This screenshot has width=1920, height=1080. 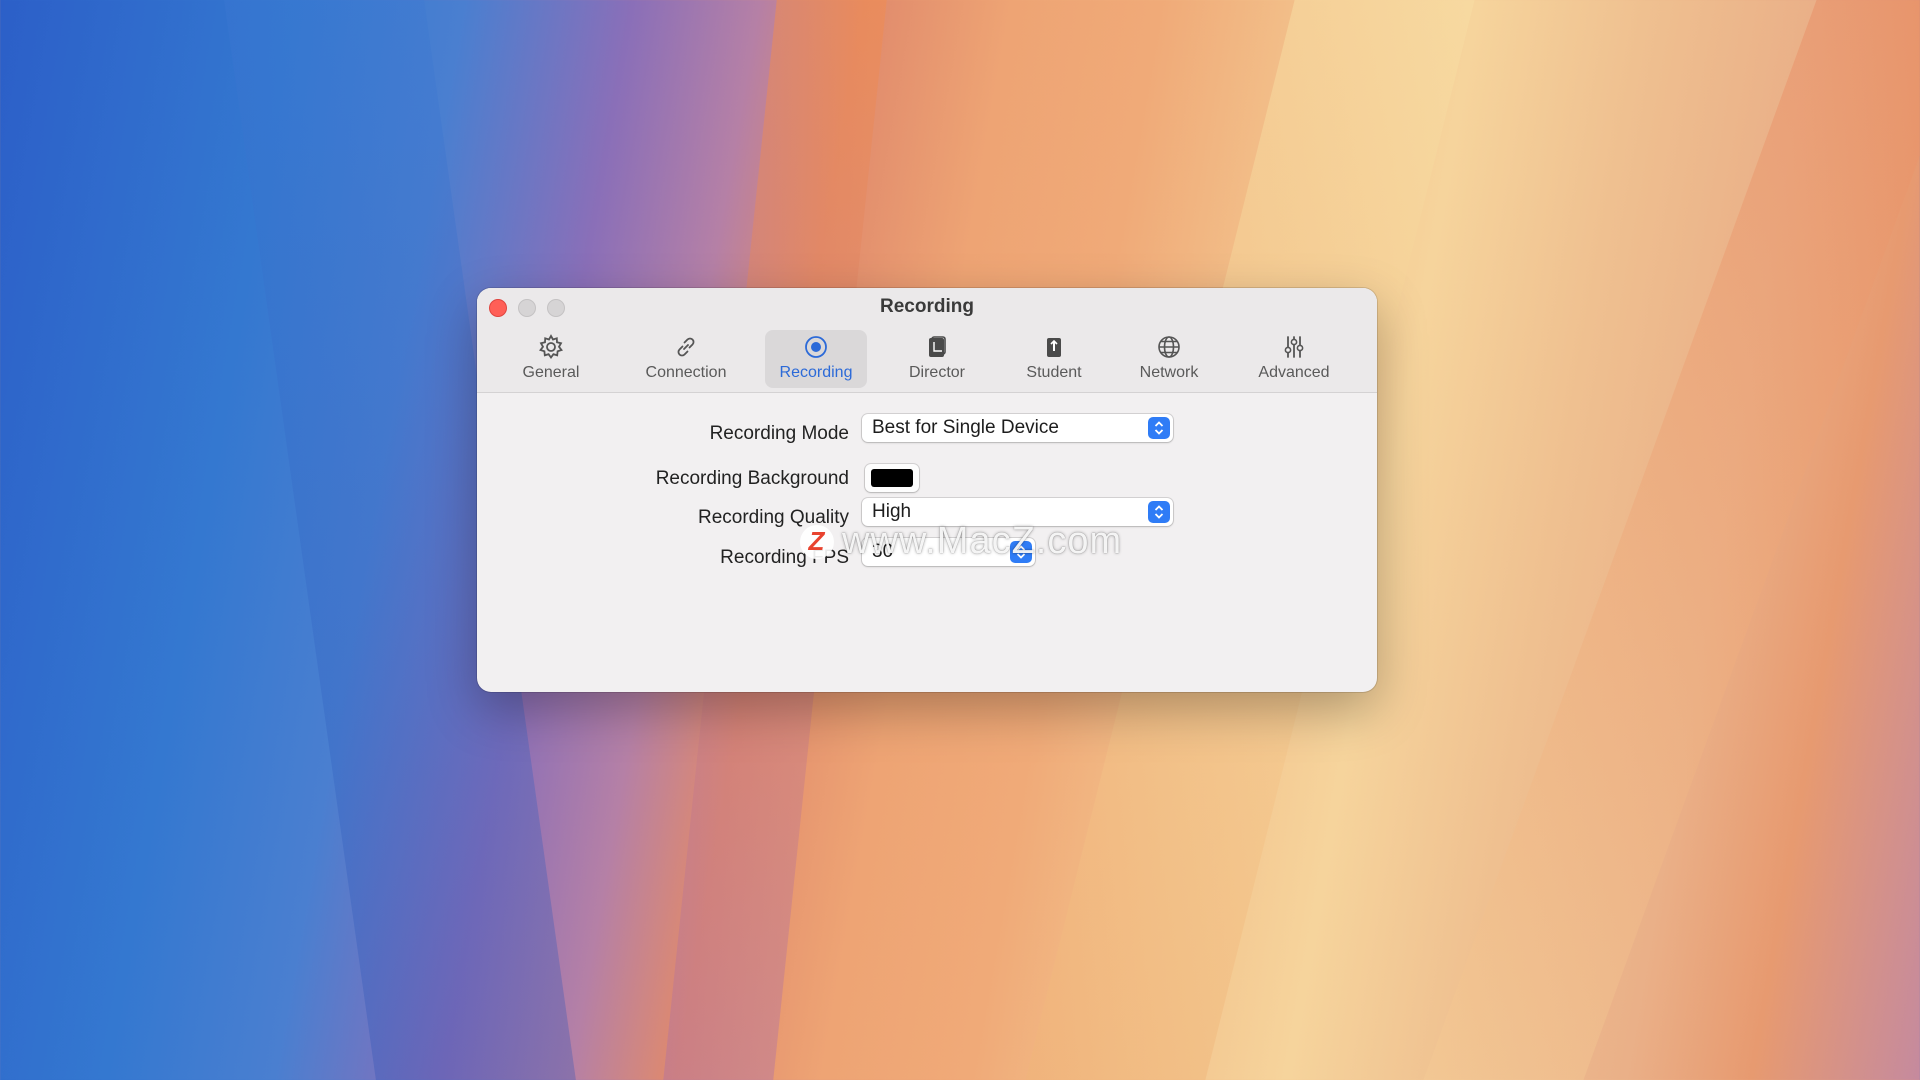 I want to click on tab-advanced: Advanced, so click(x=1294, y=359).